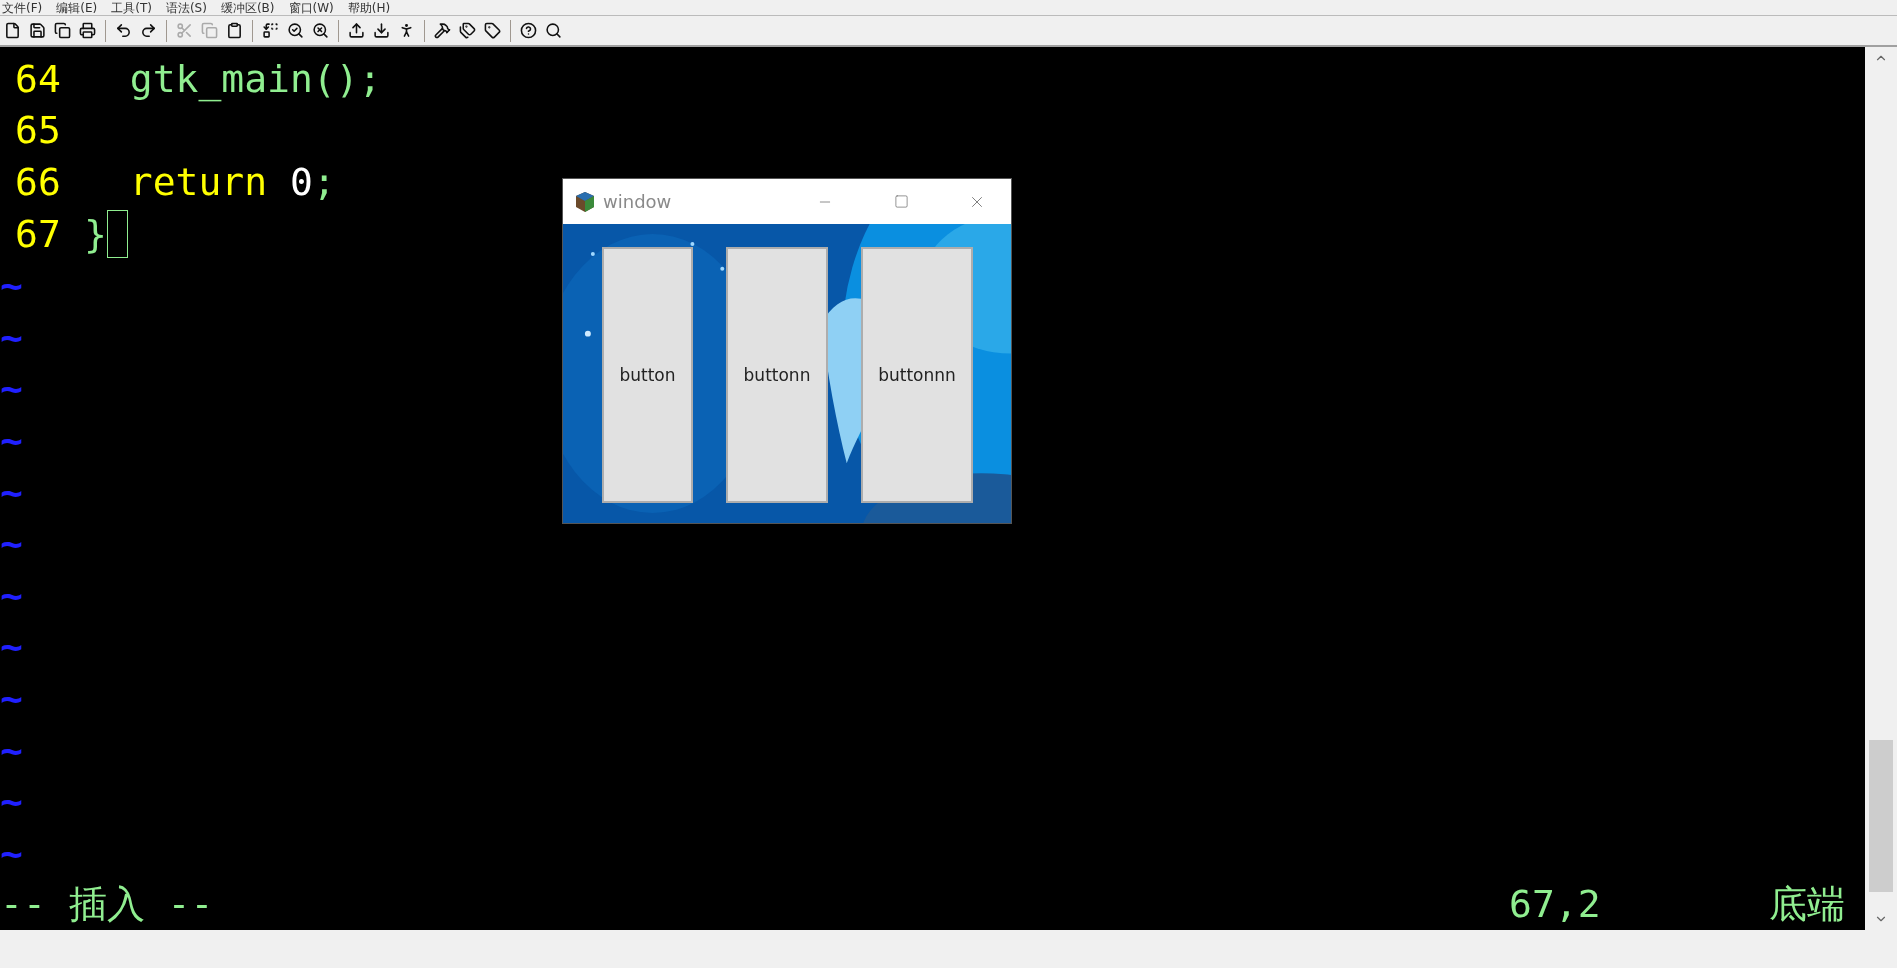 The height and width of the screenshot is (968, 1897). I want to click on upload-icon, so click(356, 30).